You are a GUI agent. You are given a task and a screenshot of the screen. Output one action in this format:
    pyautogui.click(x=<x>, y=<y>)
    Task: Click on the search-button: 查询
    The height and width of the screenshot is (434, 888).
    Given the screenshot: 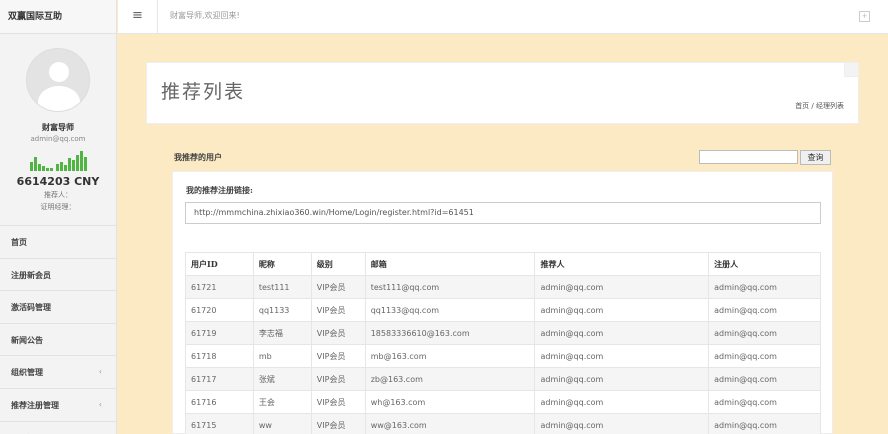 What is the action you would take?
    pyautogui.click(x=815, y=157)
    